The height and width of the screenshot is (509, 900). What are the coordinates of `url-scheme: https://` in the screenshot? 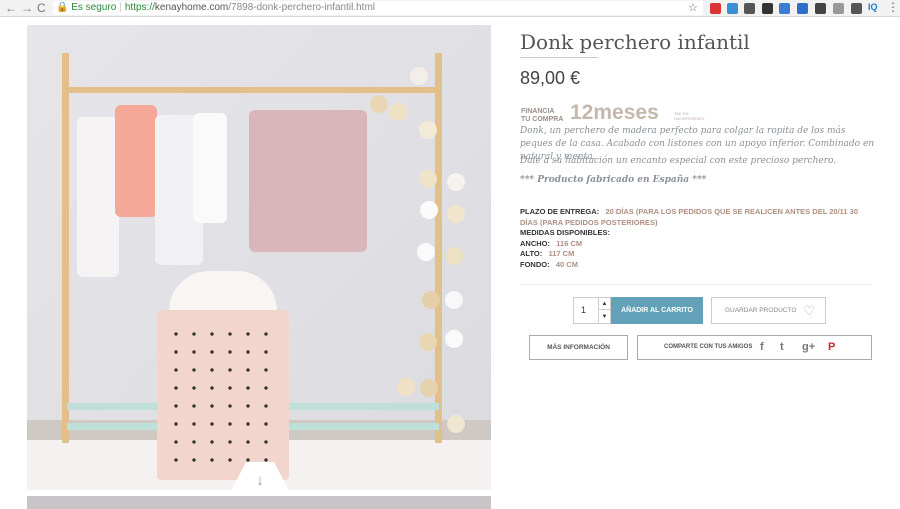 It's located at (139, 7).